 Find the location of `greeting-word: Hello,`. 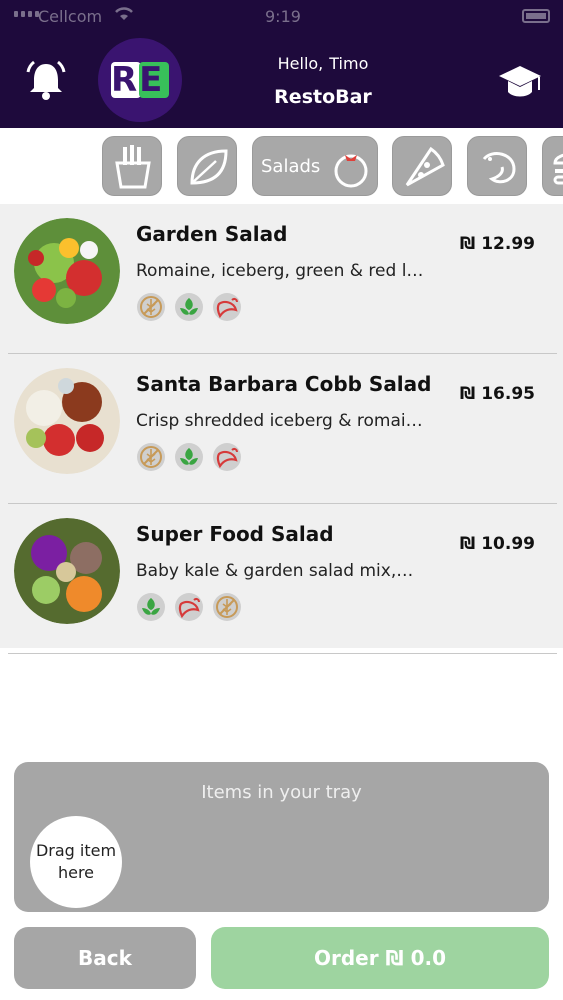

greeting-word: Hello, is located at coordinates (300, 63).